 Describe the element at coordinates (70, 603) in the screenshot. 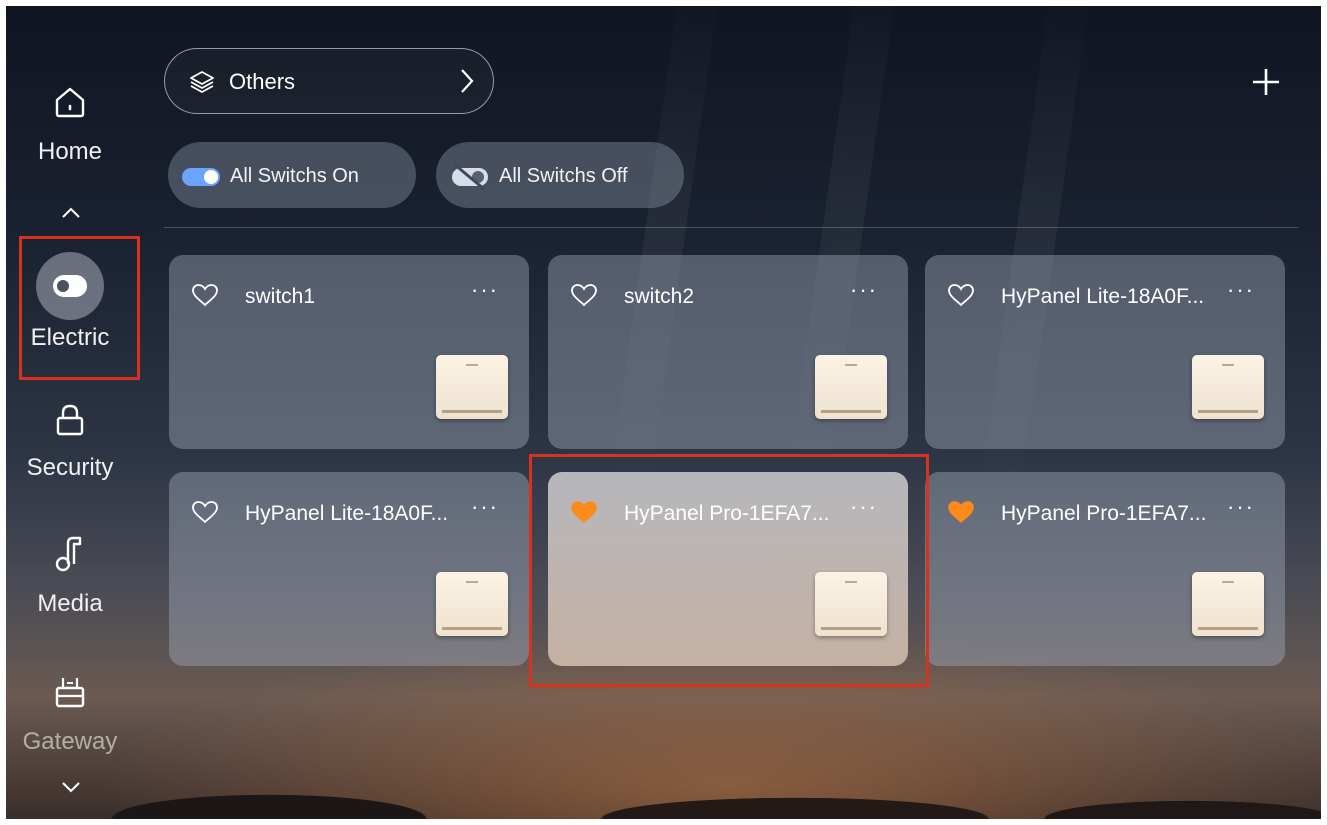

I see `sidebar-item-label: Media` at that location.